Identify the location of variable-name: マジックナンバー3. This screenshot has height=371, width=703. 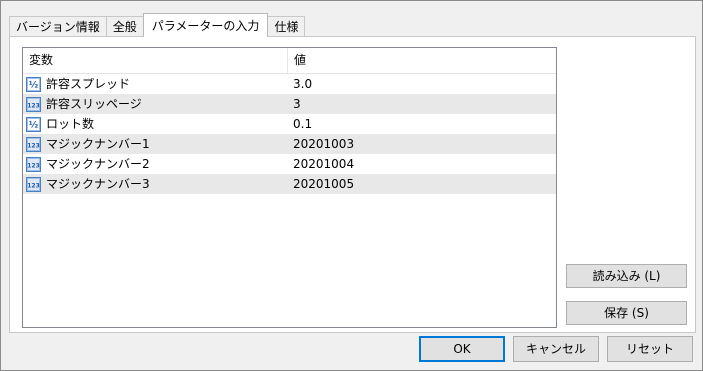
(98, 184).